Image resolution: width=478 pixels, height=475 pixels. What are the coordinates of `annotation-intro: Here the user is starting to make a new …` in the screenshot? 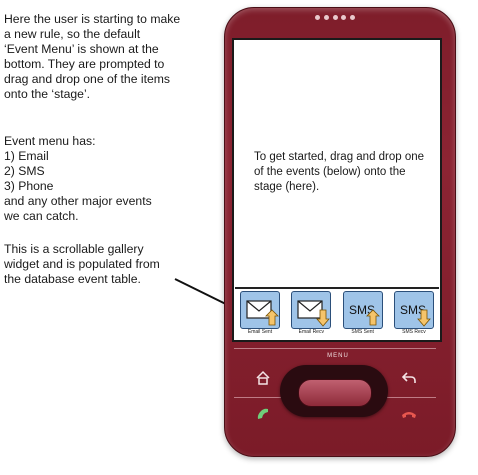 It's located at (99, 57).